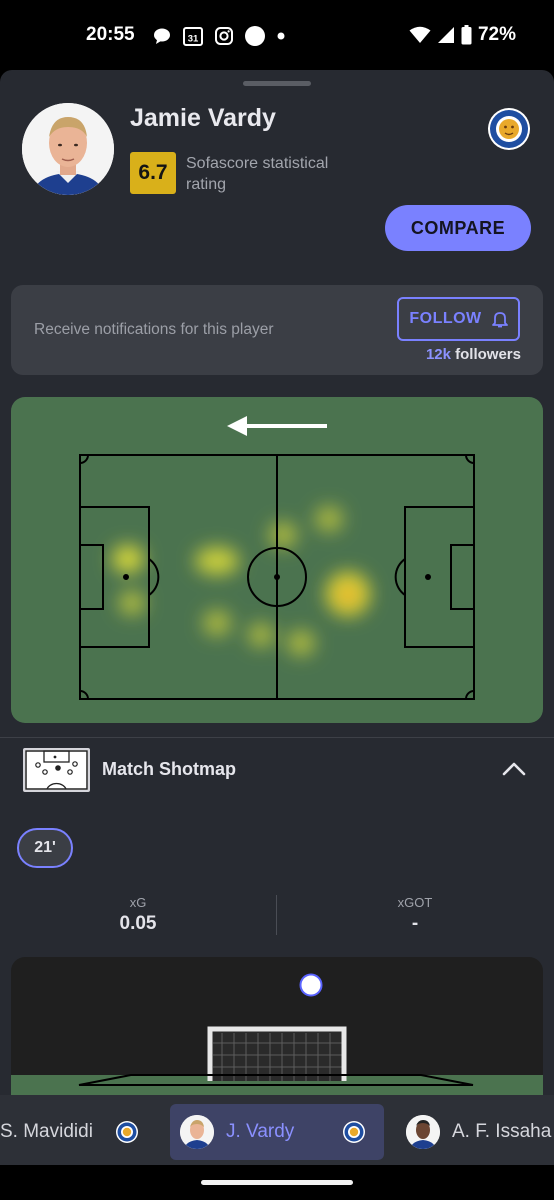  I want to click on bell-icon, so click(499, 320).